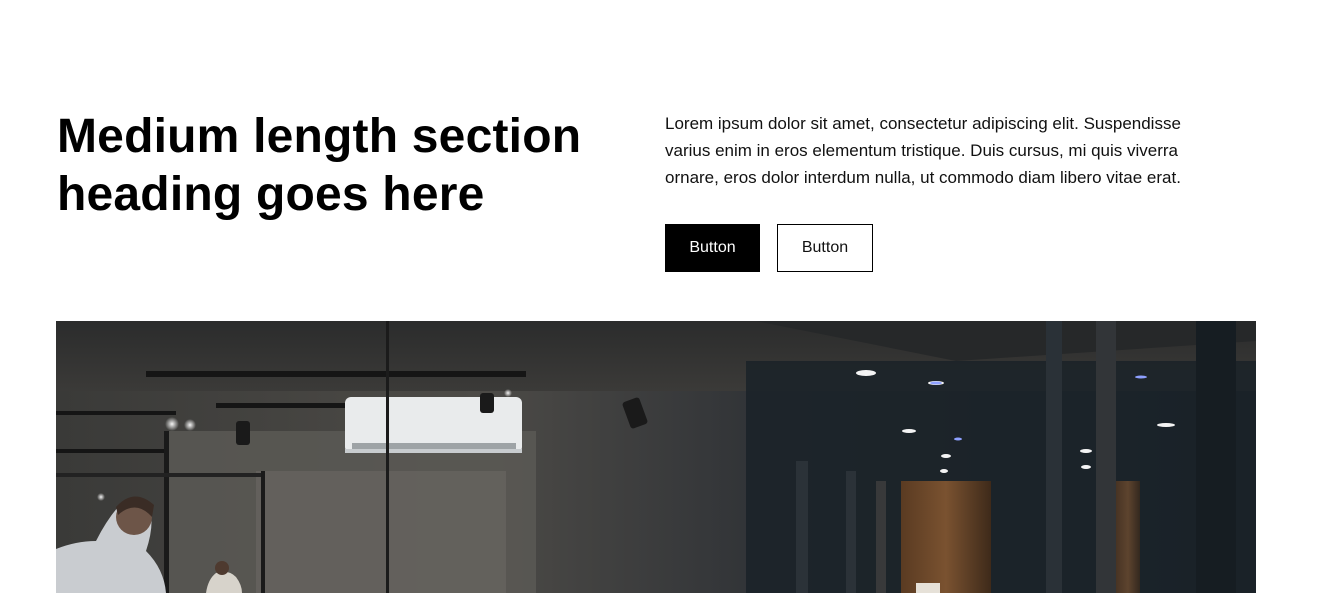 Image resolution: width=1321 pixels, height=593 pixels. Describe the element at coordinates (712, 248) in the screenshot. I see `primary-button: Button` at that location.